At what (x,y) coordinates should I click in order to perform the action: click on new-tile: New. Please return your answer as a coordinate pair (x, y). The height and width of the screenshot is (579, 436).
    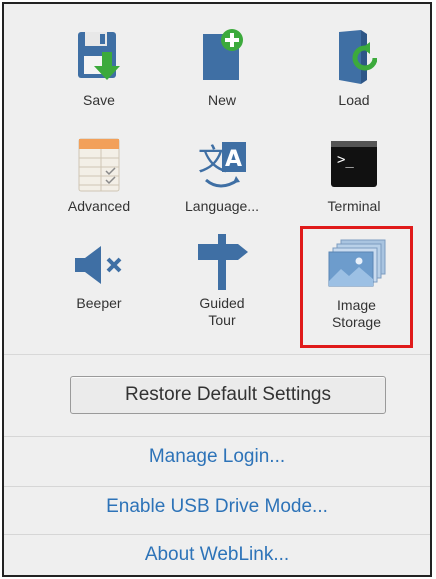
    Looking at the image, I should click on (222, 79).